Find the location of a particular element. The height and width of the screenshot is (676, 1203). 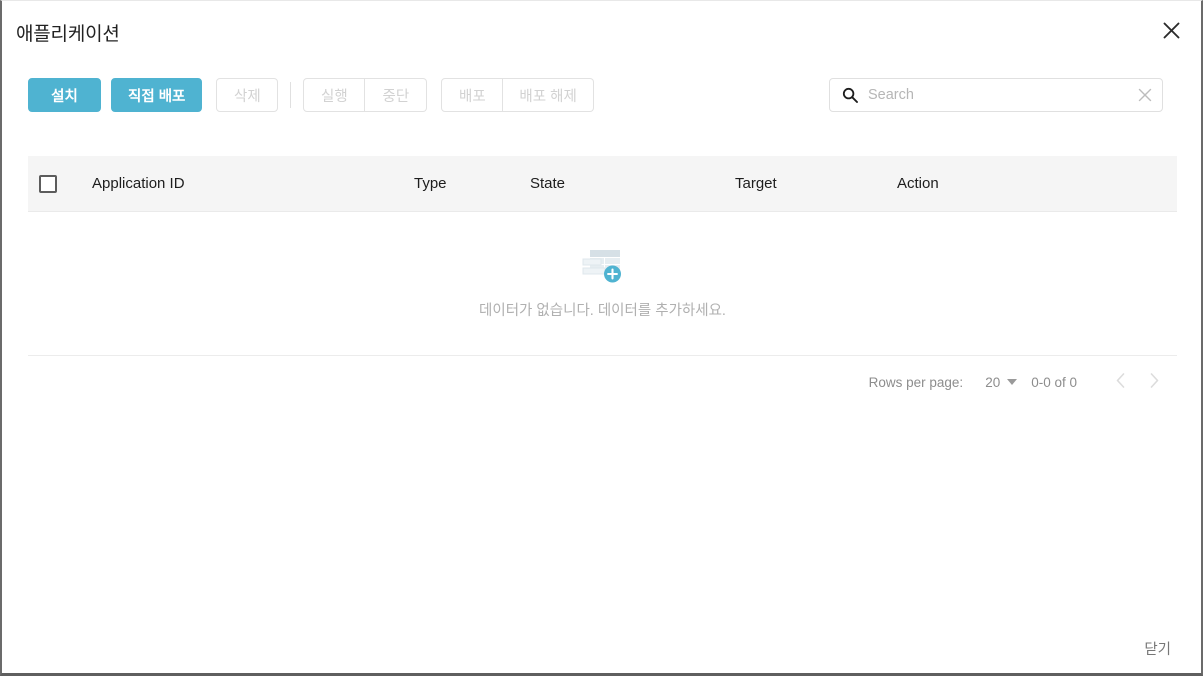

run-stop-button-group: 실행 중단 is located at coordinates (365, 95).